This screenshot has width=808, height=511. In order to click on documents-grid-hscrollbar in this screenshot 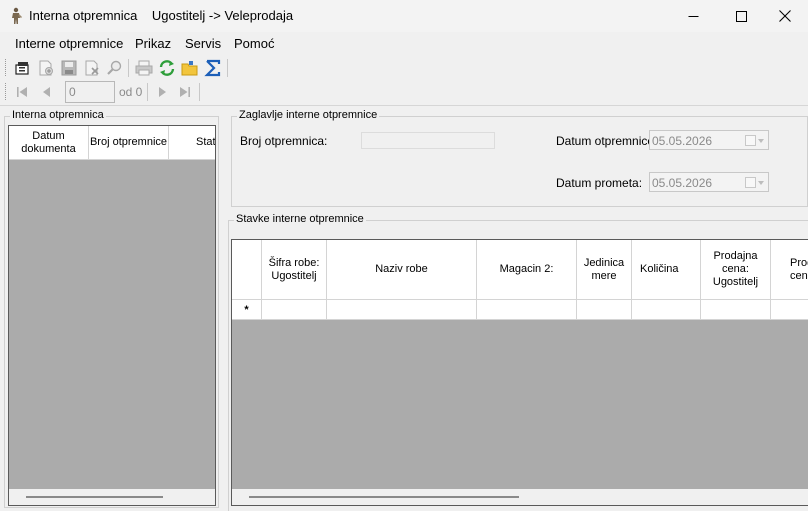, I will do `click(112, 497)`.